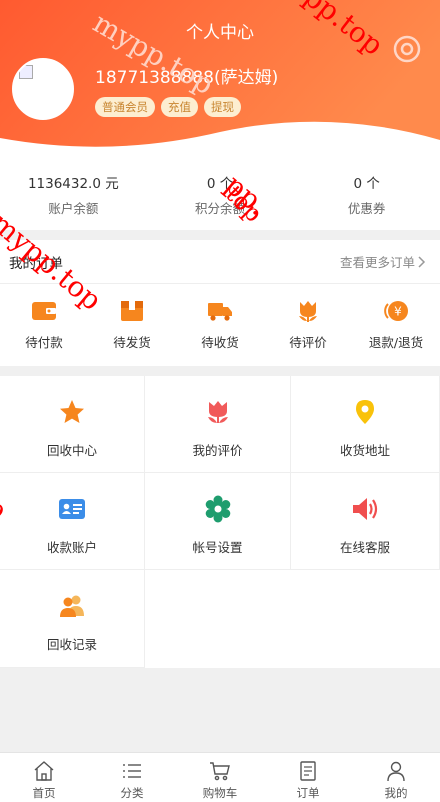 This screenshot has width=440, height=802. Describe the element at coordinates (72, 606) in the screenshot. I see `users-icon` at that location.